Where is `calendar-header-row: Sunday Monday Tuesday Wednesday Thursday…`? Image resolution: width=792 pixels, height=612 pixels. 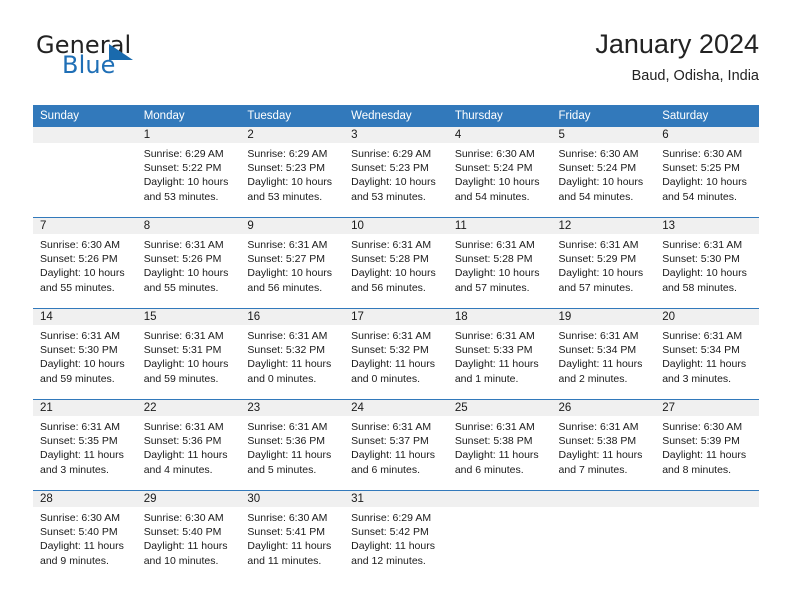
calendar-header-row: Sunday Monday Tuesday Wednesday Thursday… is located at coordinates (396, 116).